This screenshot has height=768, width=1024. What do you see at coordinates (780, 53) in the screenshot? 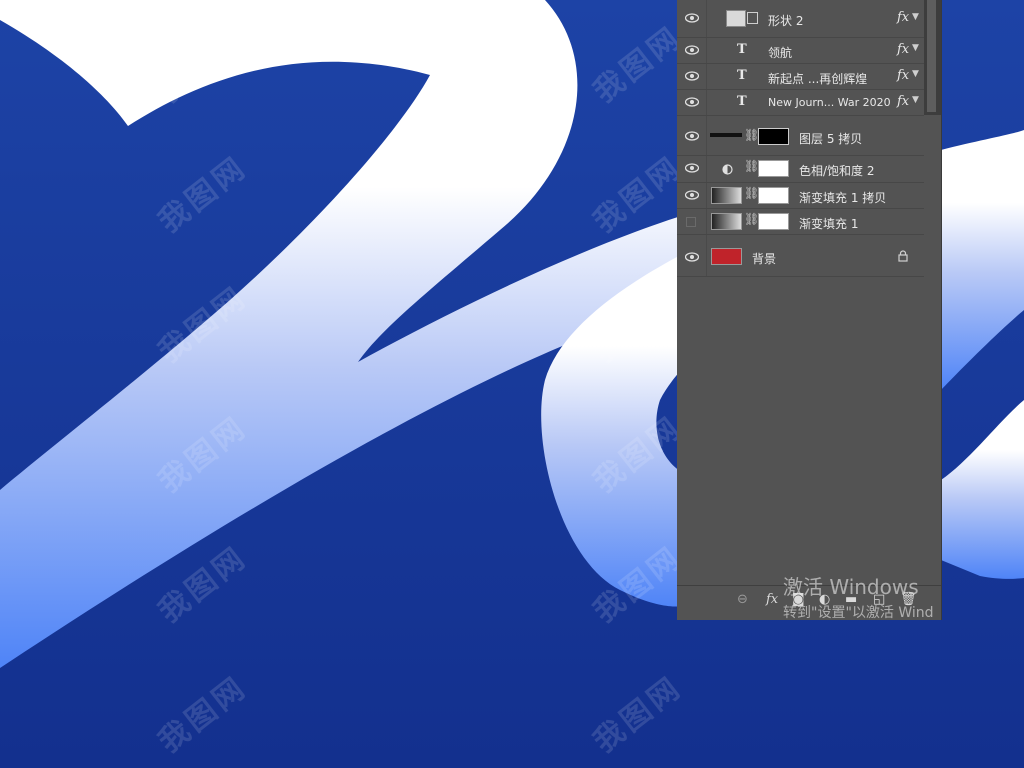
I see `layer-name: 领航` at bounding box center [780, 53].